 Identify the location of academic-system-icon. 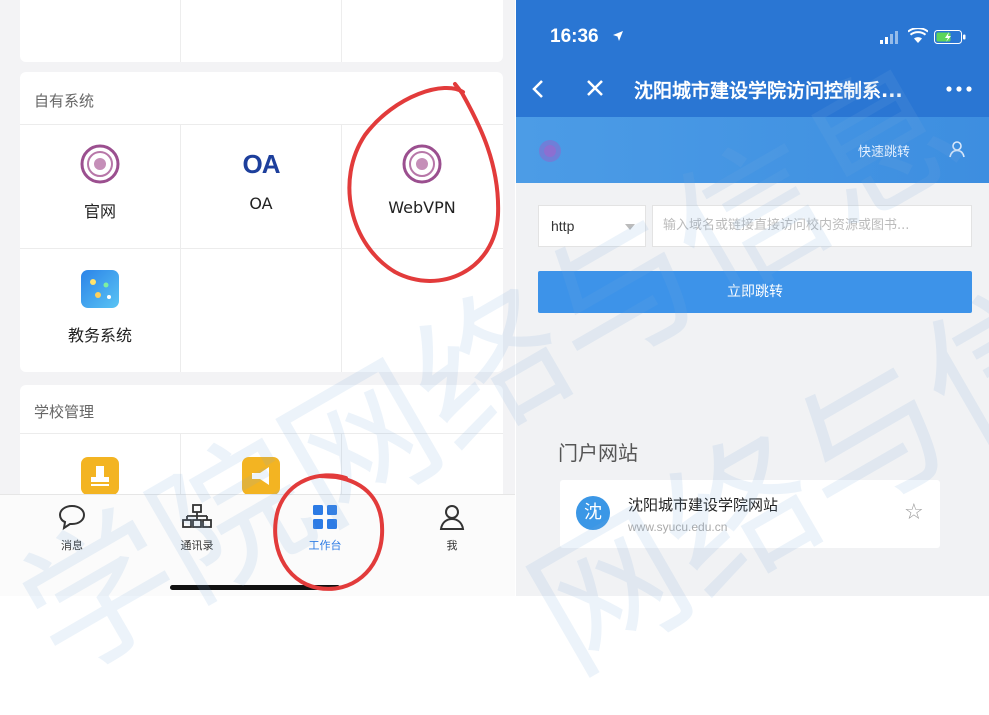
(100, 289).